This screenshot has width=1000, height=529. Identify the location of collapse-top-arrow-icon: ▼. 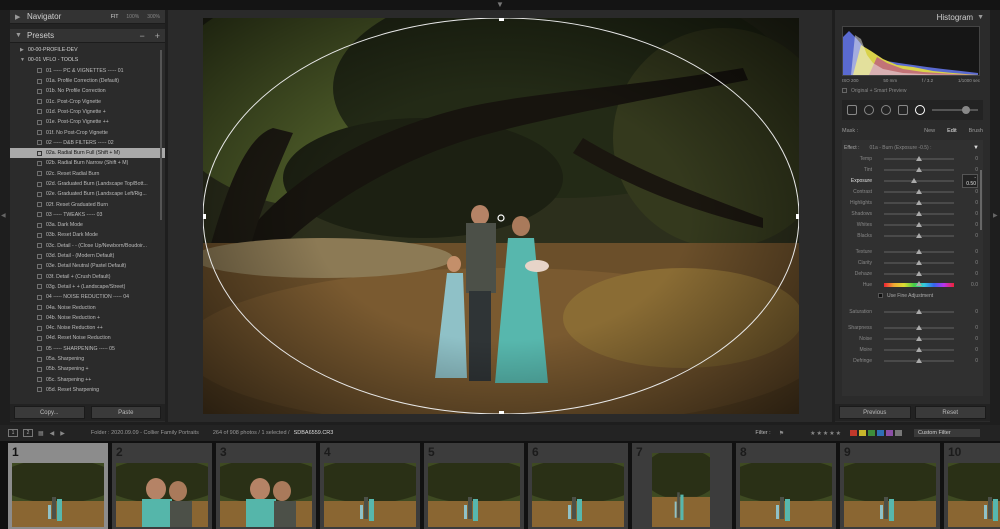
(500, 5).